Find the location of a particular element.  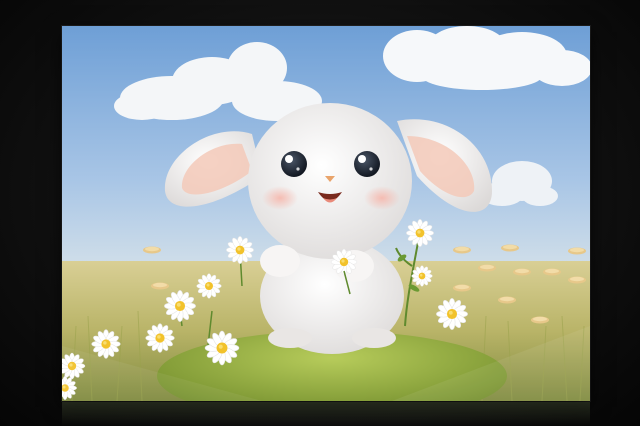

bunny-right-cheek is located at coordinates (382, 198).